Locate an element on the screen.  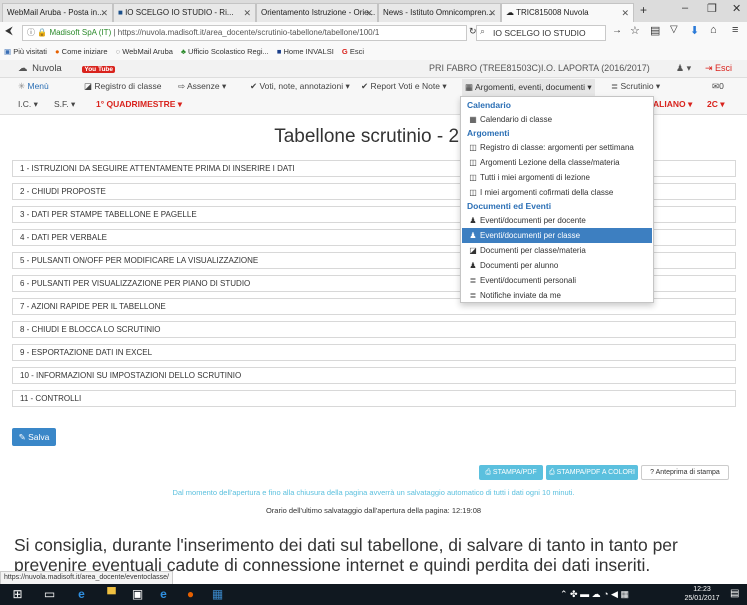
assenze-menu: ⇨ Assenze ▾ is located at coordinates (202, 86).